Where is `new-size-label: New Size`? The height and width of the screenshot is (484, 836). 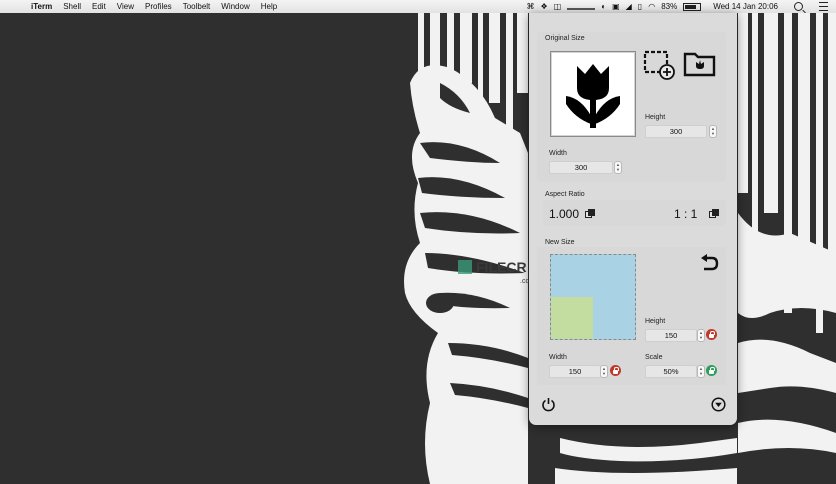
new-size-label: New Size is located at coordinates (560, 242).